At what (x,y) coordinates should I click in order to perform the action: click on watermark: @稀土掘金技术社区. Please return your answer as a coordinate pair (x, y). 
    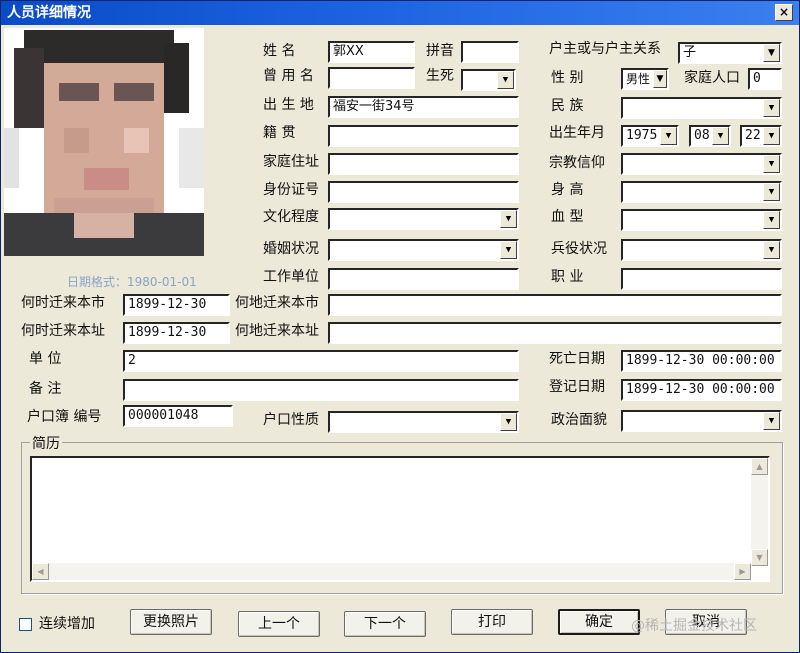
    Looking at the image, I should click on (694, 626).